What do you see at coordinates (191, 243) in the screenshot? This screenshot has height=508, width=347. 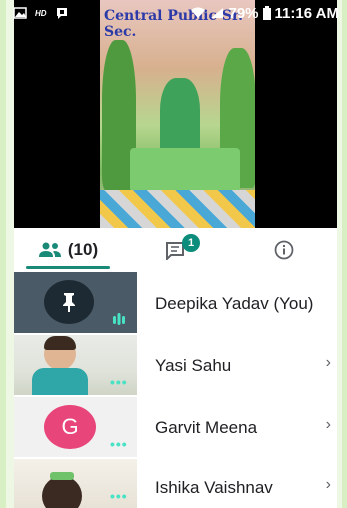 I see `chat-unread-badge: 1` at bounding box center [191, 243].